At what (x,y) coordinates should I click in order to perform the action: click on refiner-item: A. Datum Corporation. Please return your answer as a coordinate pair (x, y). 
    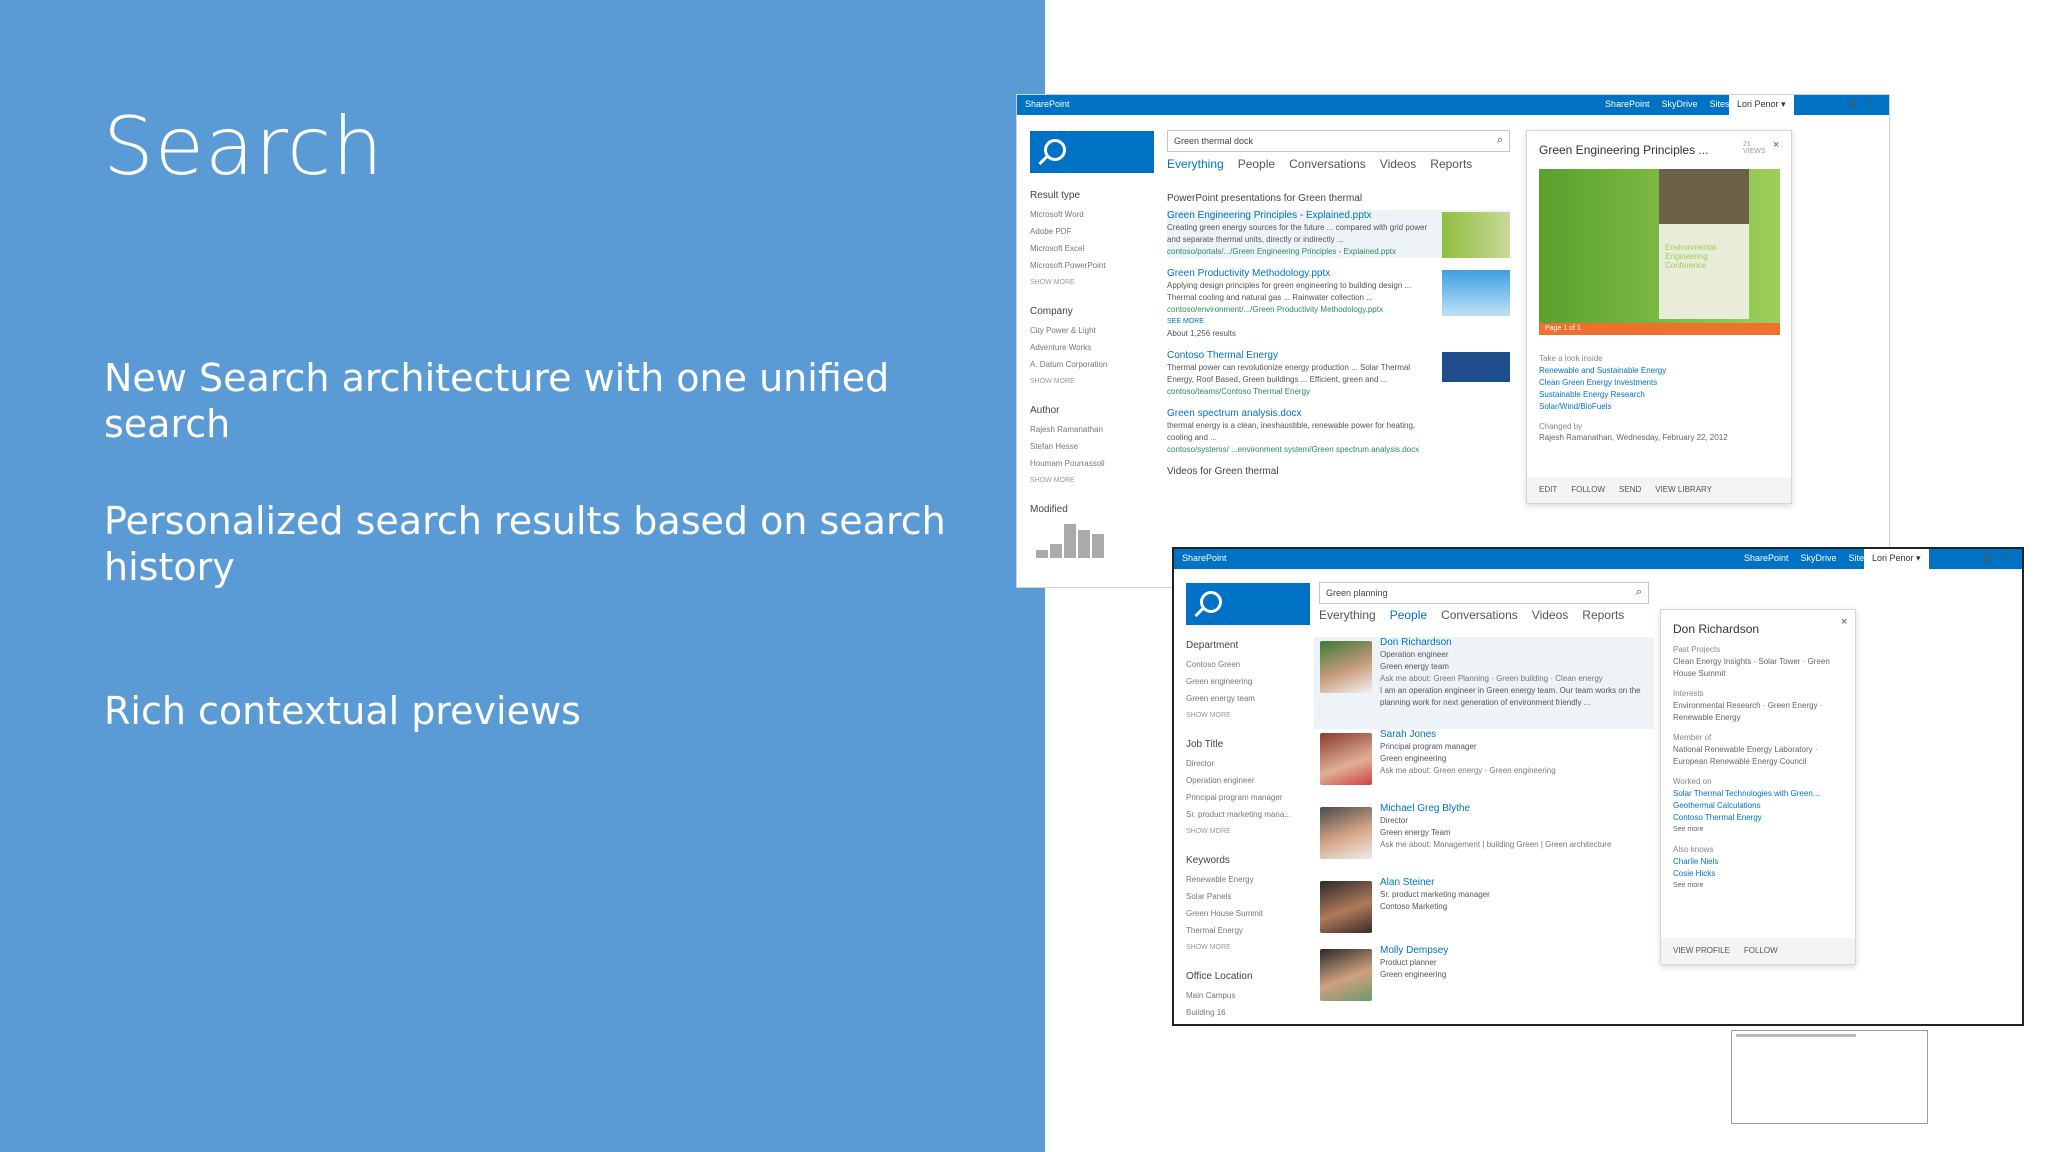
    Looking at the image, I should click on (1090, 364).